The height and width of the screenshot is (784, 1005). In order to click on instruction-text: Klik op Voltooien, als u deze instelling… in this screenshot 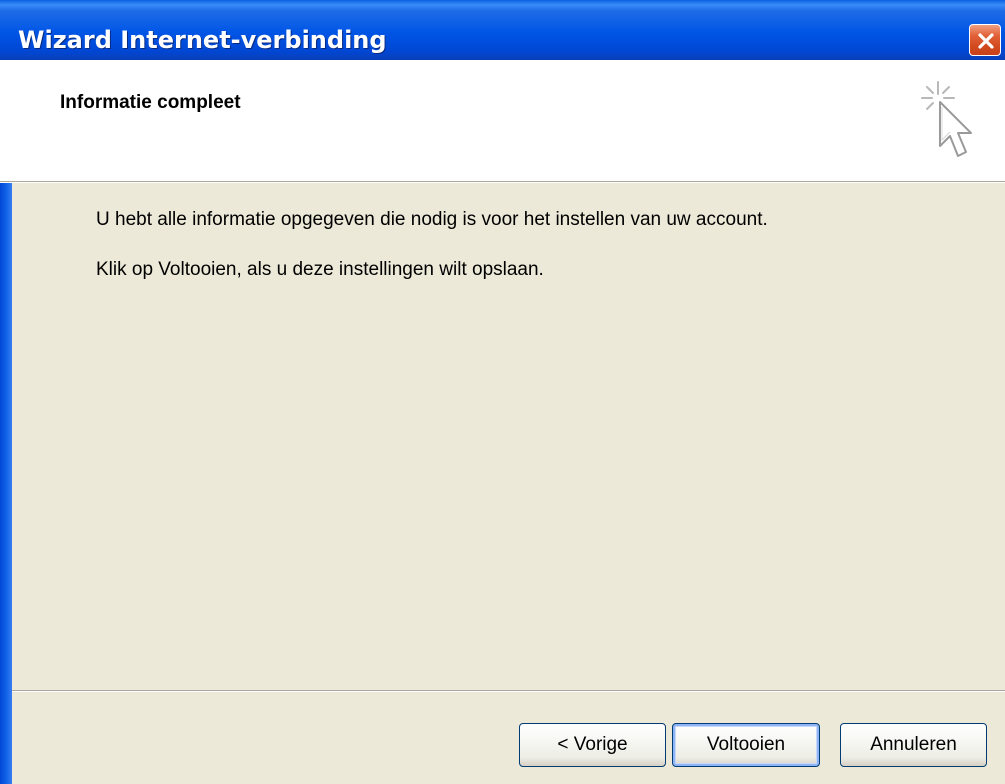, I will do `click(320, 269)`.